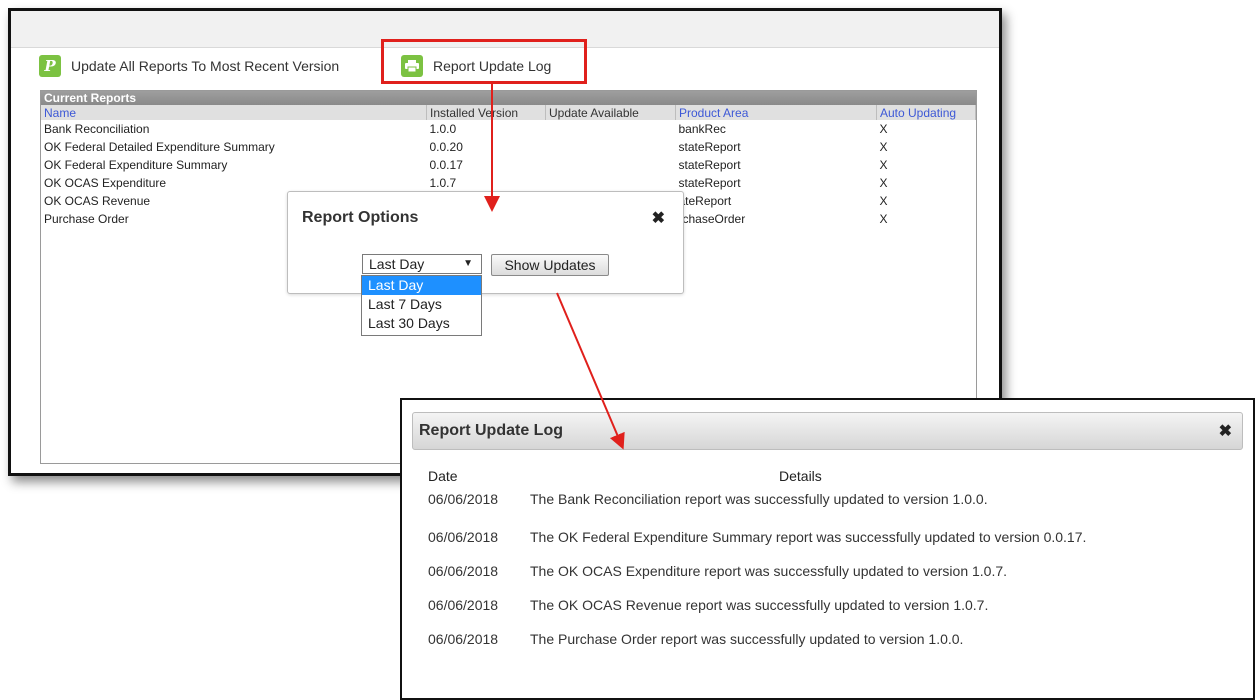  Describe the element at coordinates (360, 217) in the screenshot. I see `report-options-title: Report Options` at that location.